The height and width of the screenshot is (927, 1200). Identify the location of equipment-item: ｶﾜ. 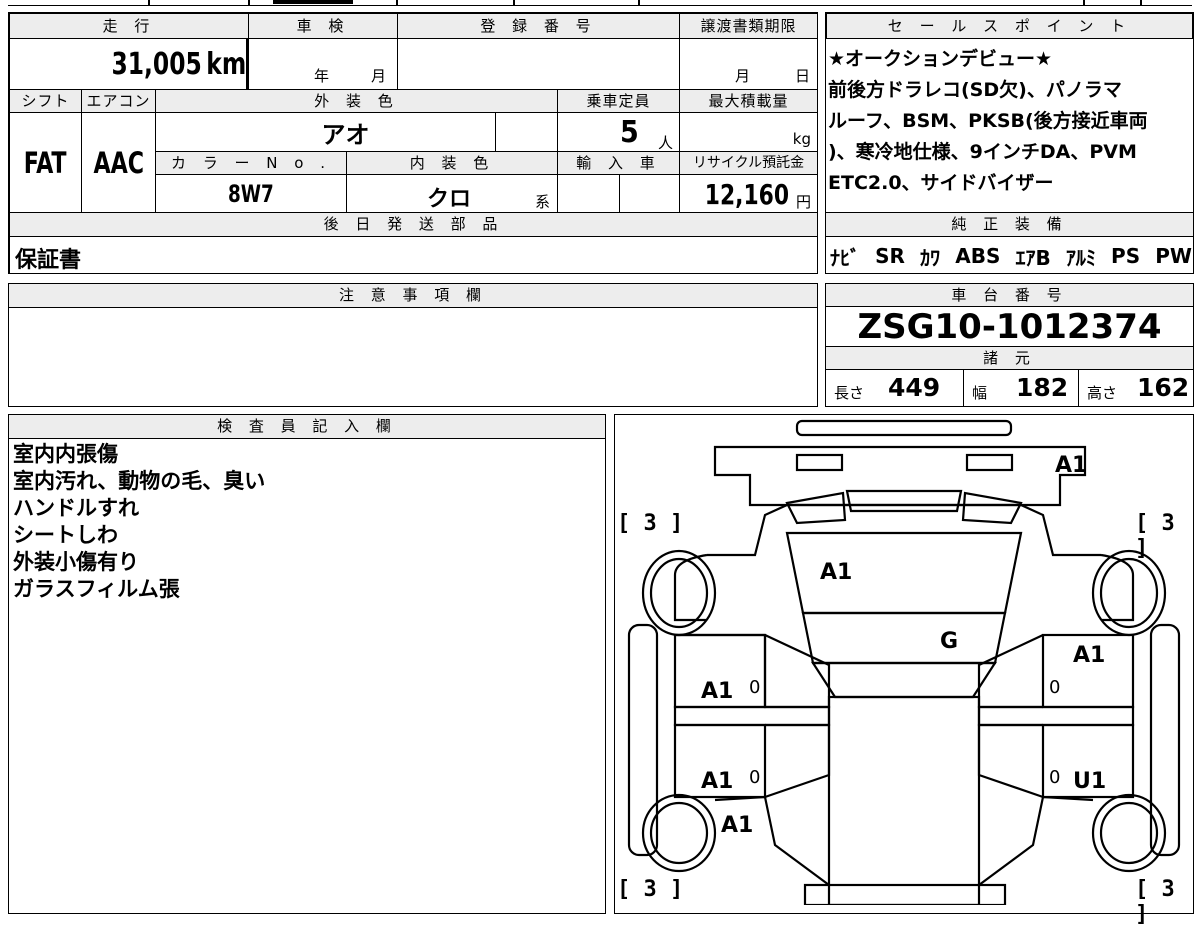
(930, 257).